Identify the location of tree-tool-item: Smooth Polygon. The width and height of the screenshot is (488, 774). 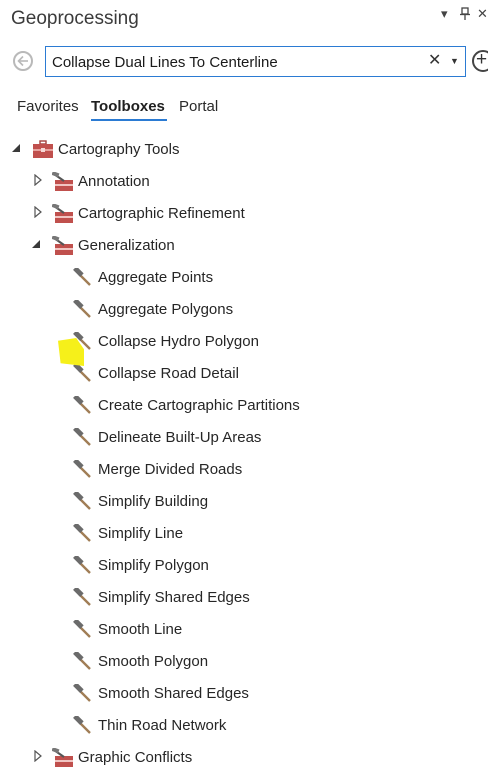
(244, 662).